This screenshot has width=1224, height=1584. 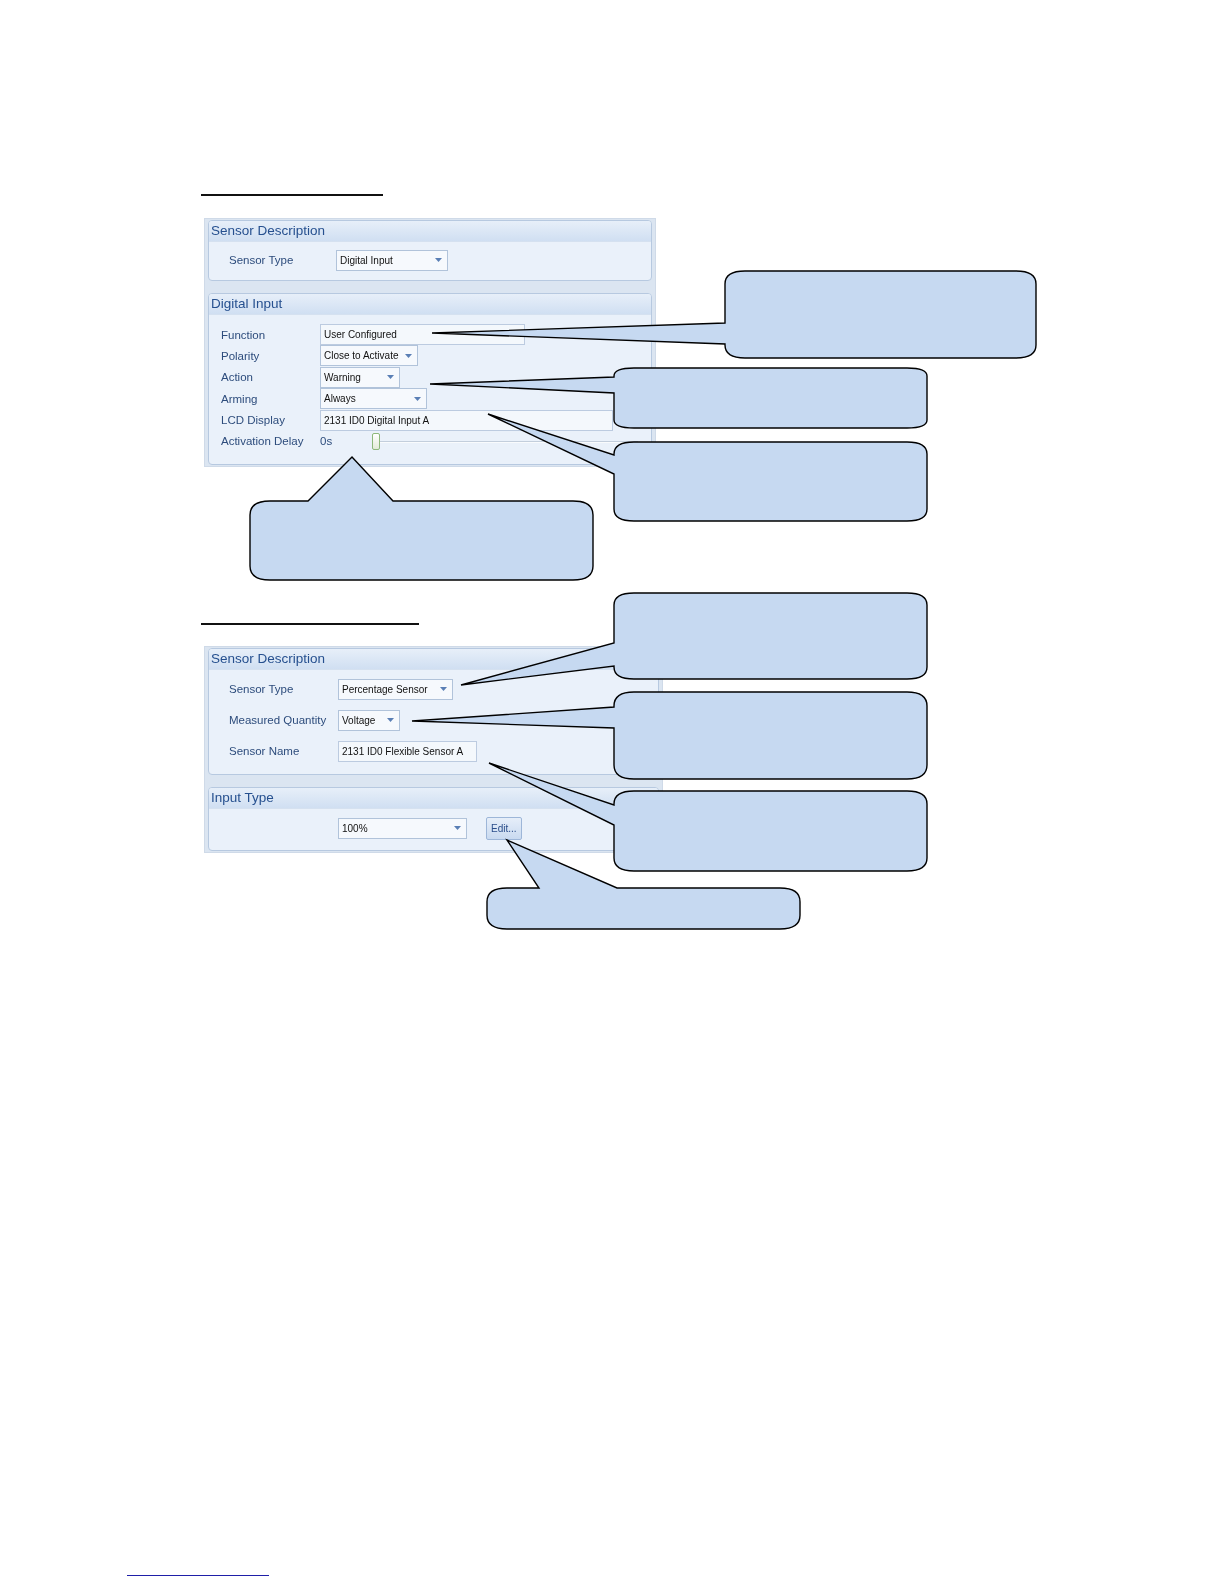 I want to click on field-label: Arming, so click(x=239, y=398).